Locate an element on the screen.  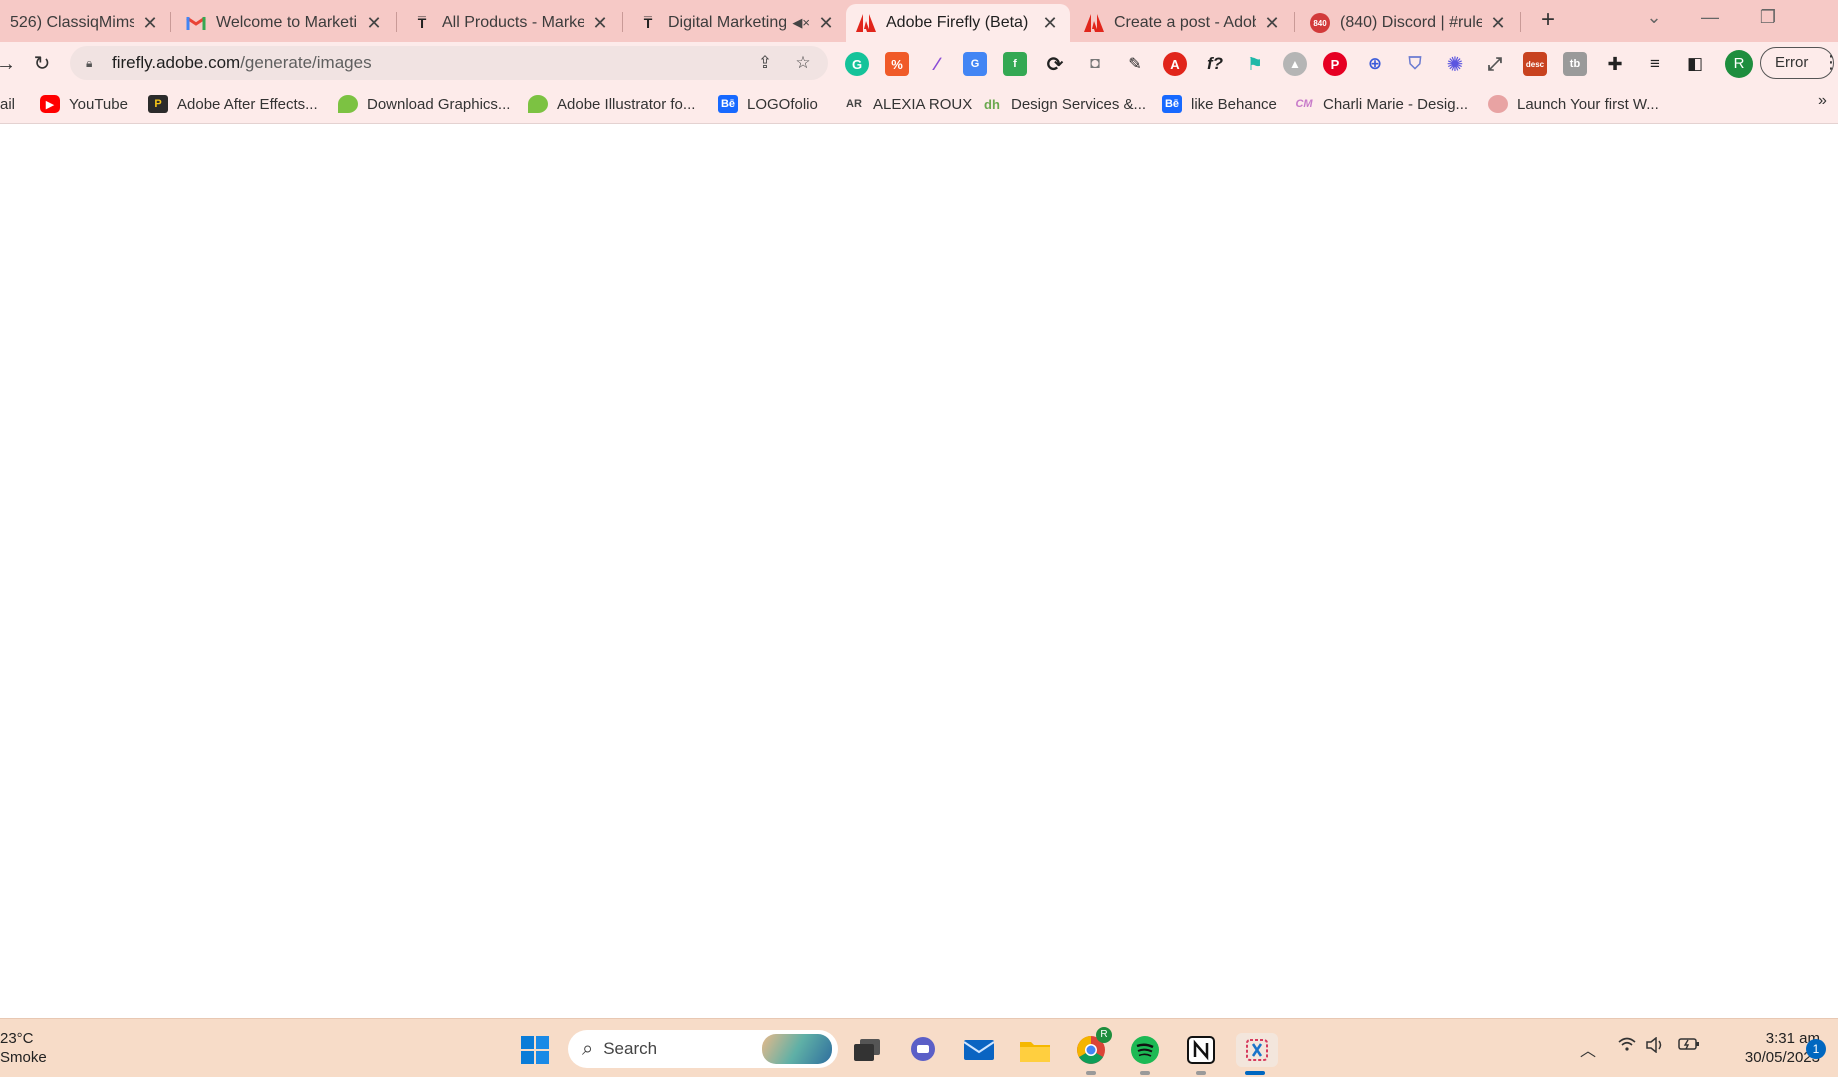
cm-icon: CM is located at coordinates (1304, 104).